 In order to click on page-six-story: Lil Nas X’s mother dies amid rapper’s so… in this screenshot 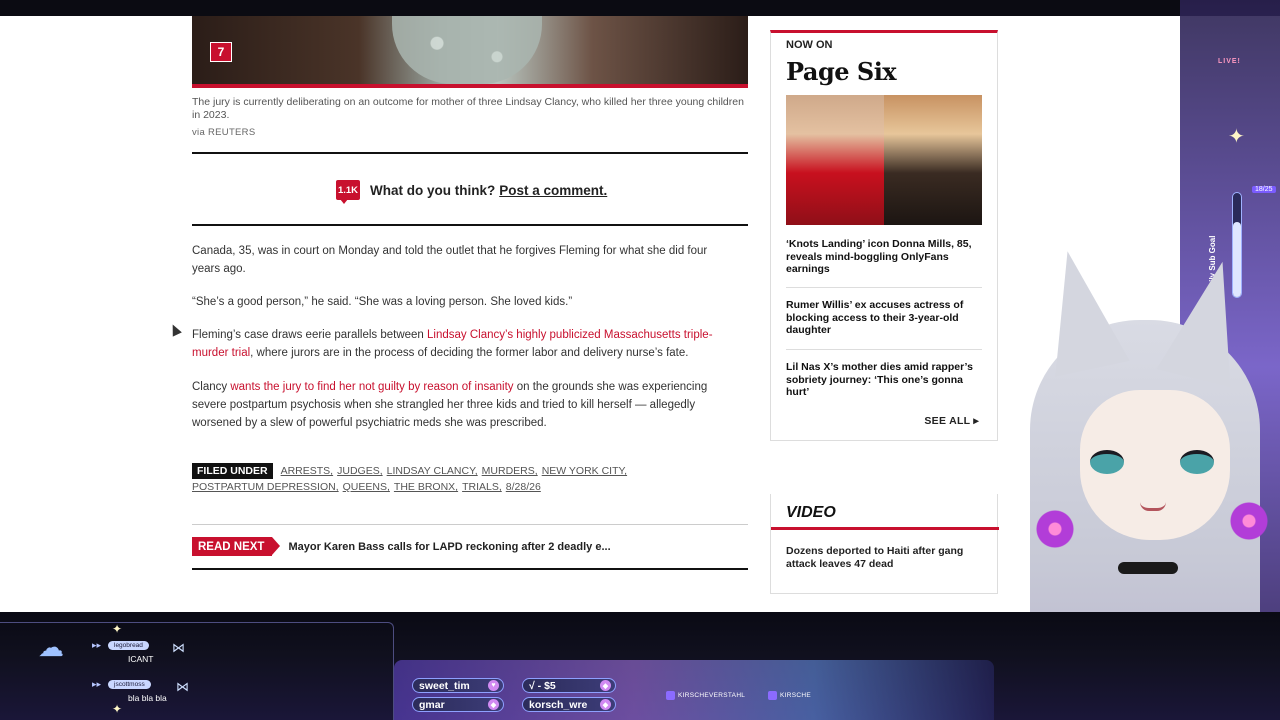, I will do `click(884, 380)`.